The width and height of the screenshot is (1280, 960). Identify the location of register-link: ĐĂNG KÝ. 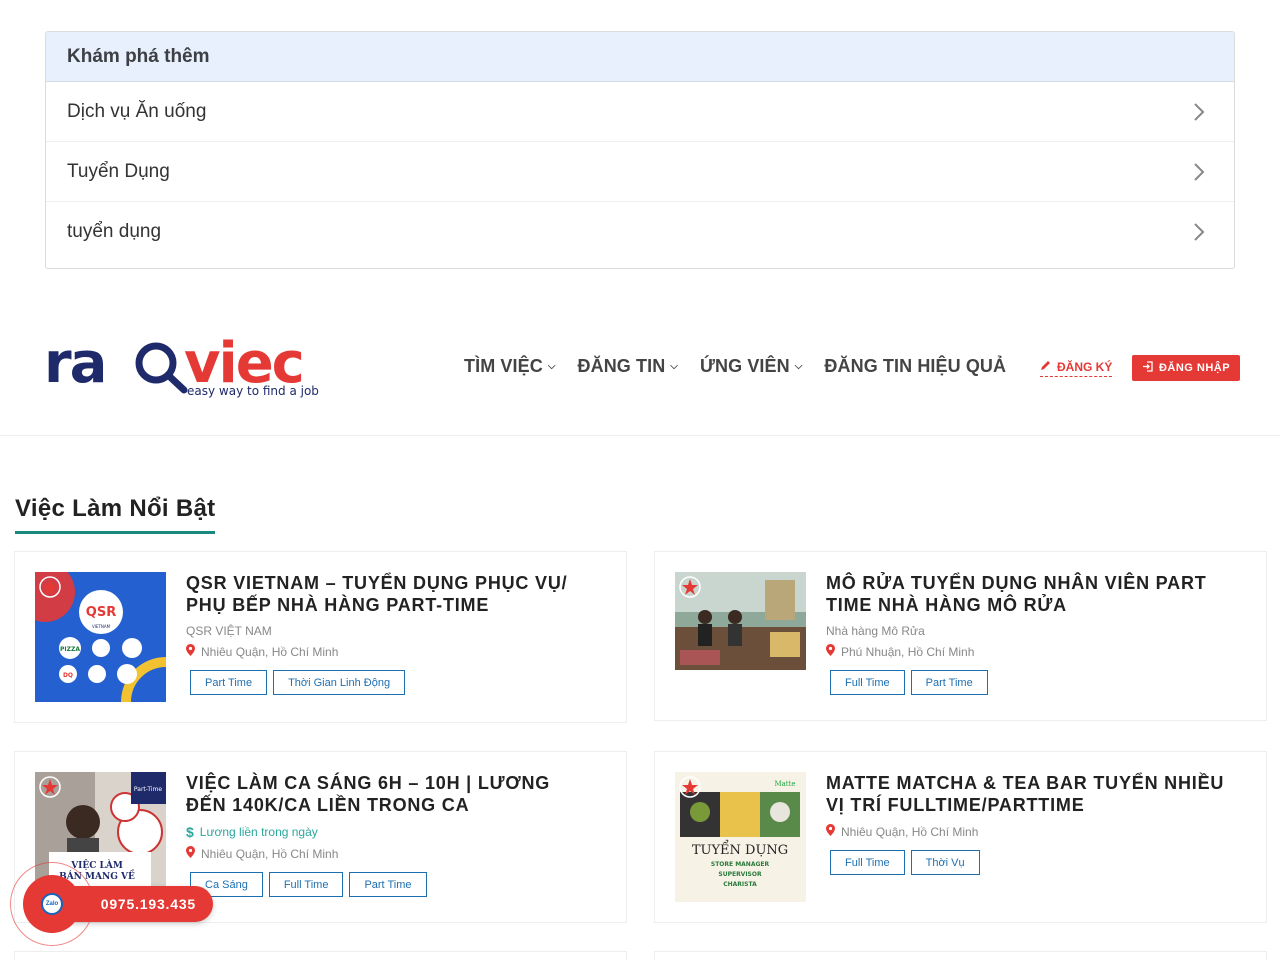
(1076, 368).